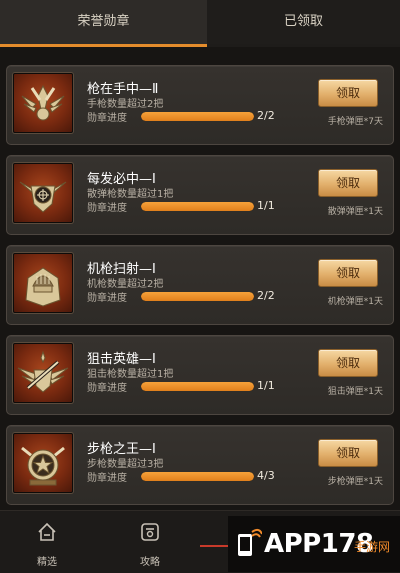 The height and width of the screenshot is (573, 400). I want to click on nav-featured: 精选, so click(47, 542).